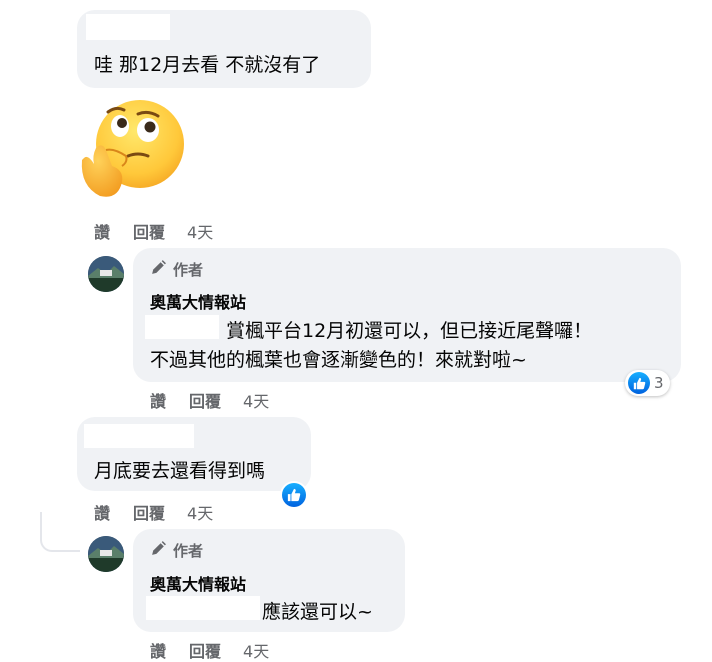 The image size is (712, 662). I want to click on reaction-count: 3, so click(647, 383).